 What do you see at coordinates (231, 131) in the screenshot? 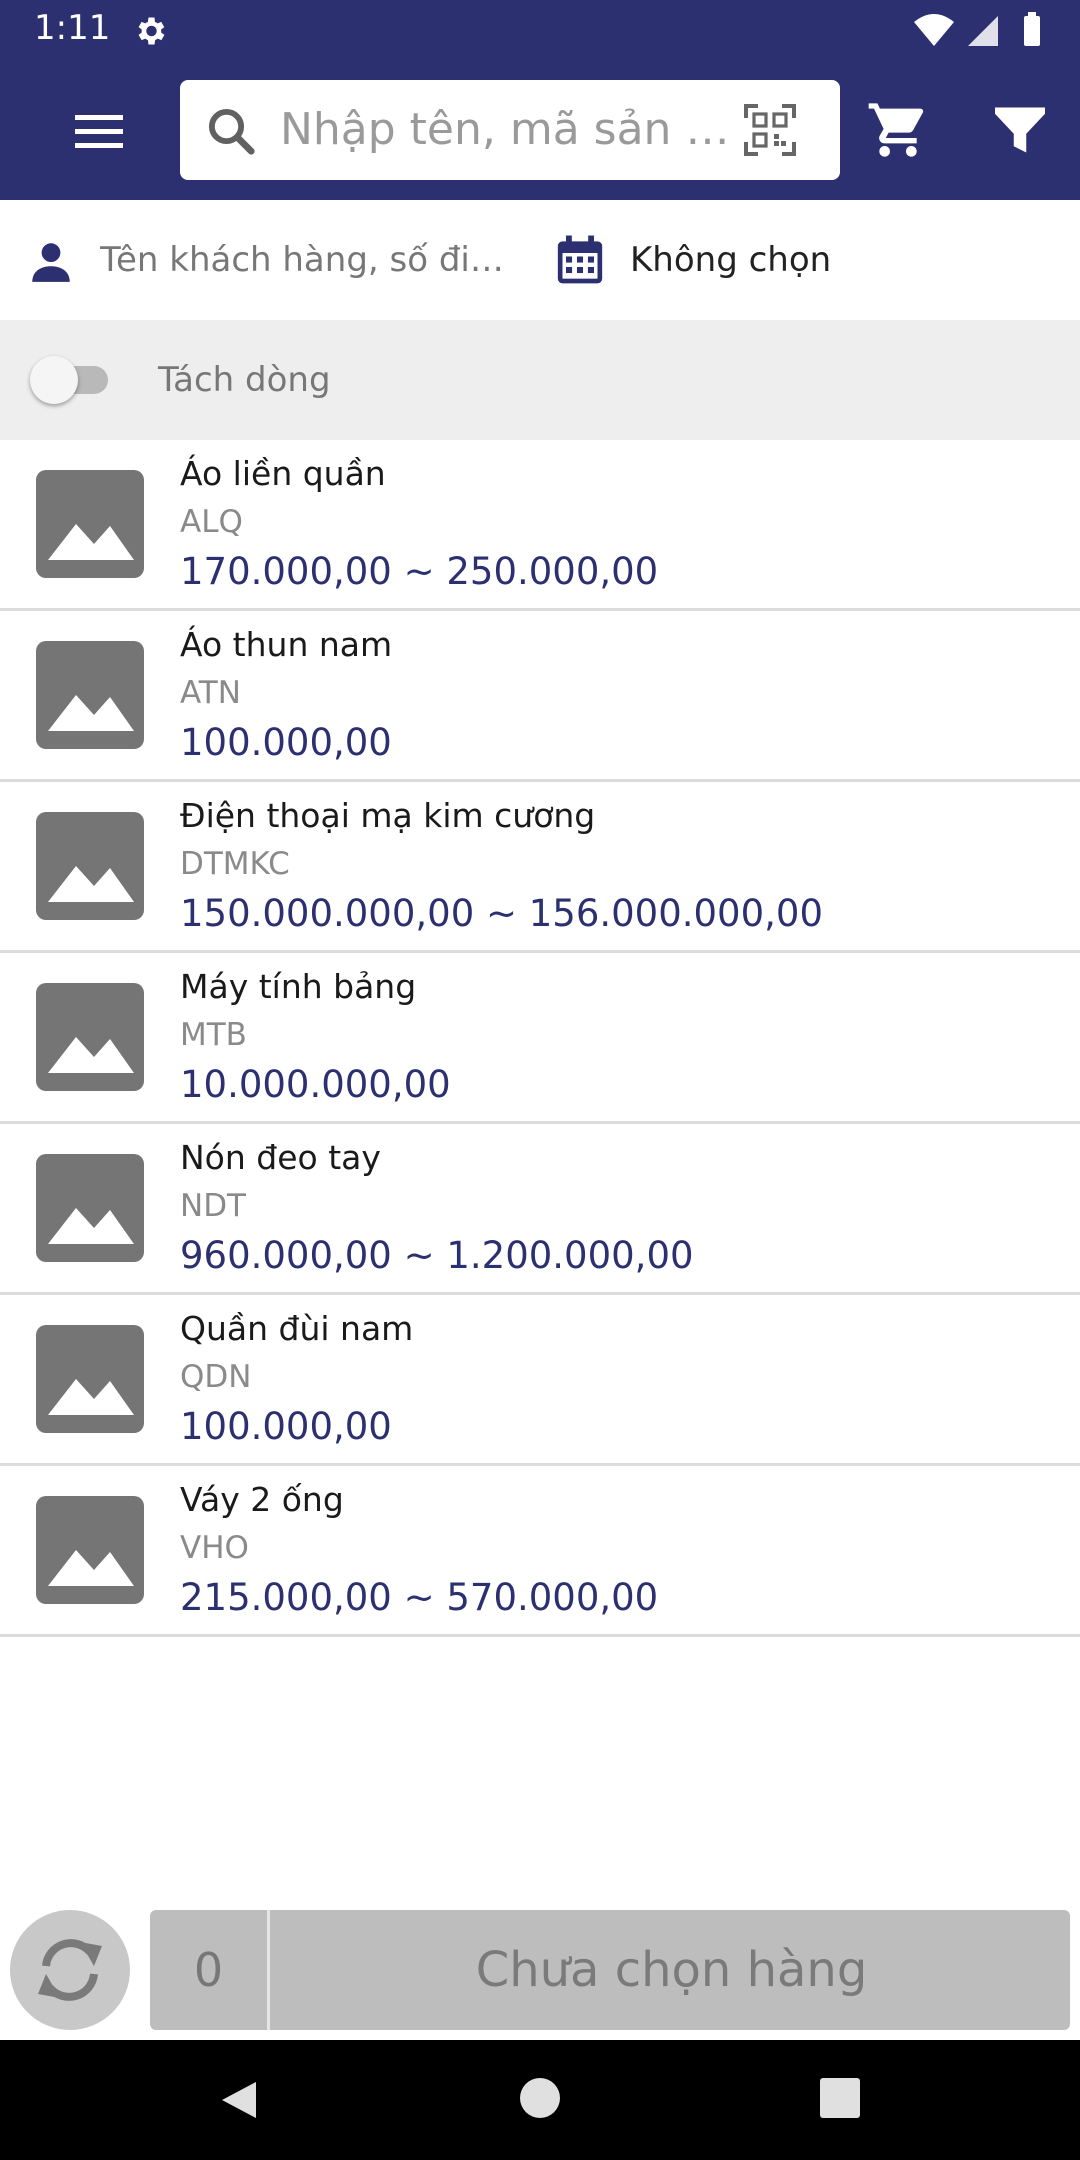
I see `search-icon` at bounding box center [231, 131].